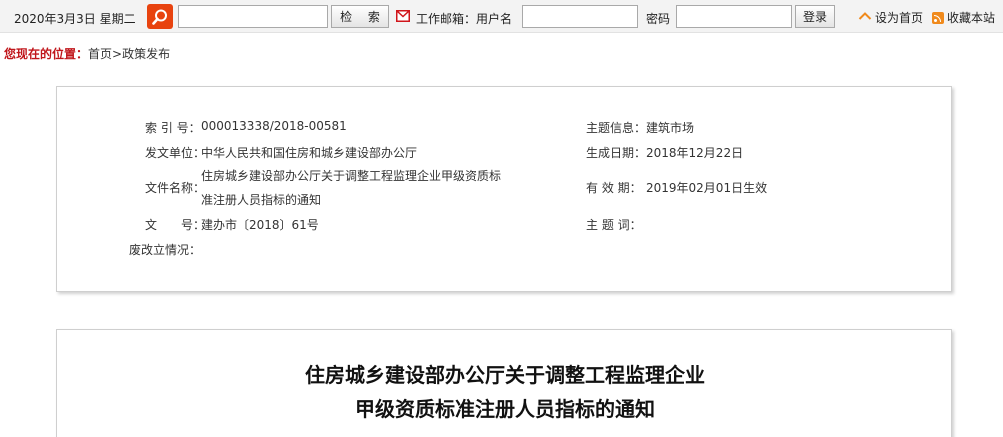 This screenshot has width=1003, height=437. Describe the element at coordinates (695, 153) in the screenshot. I see `created-date-value: 2018年12月22日` at that location.